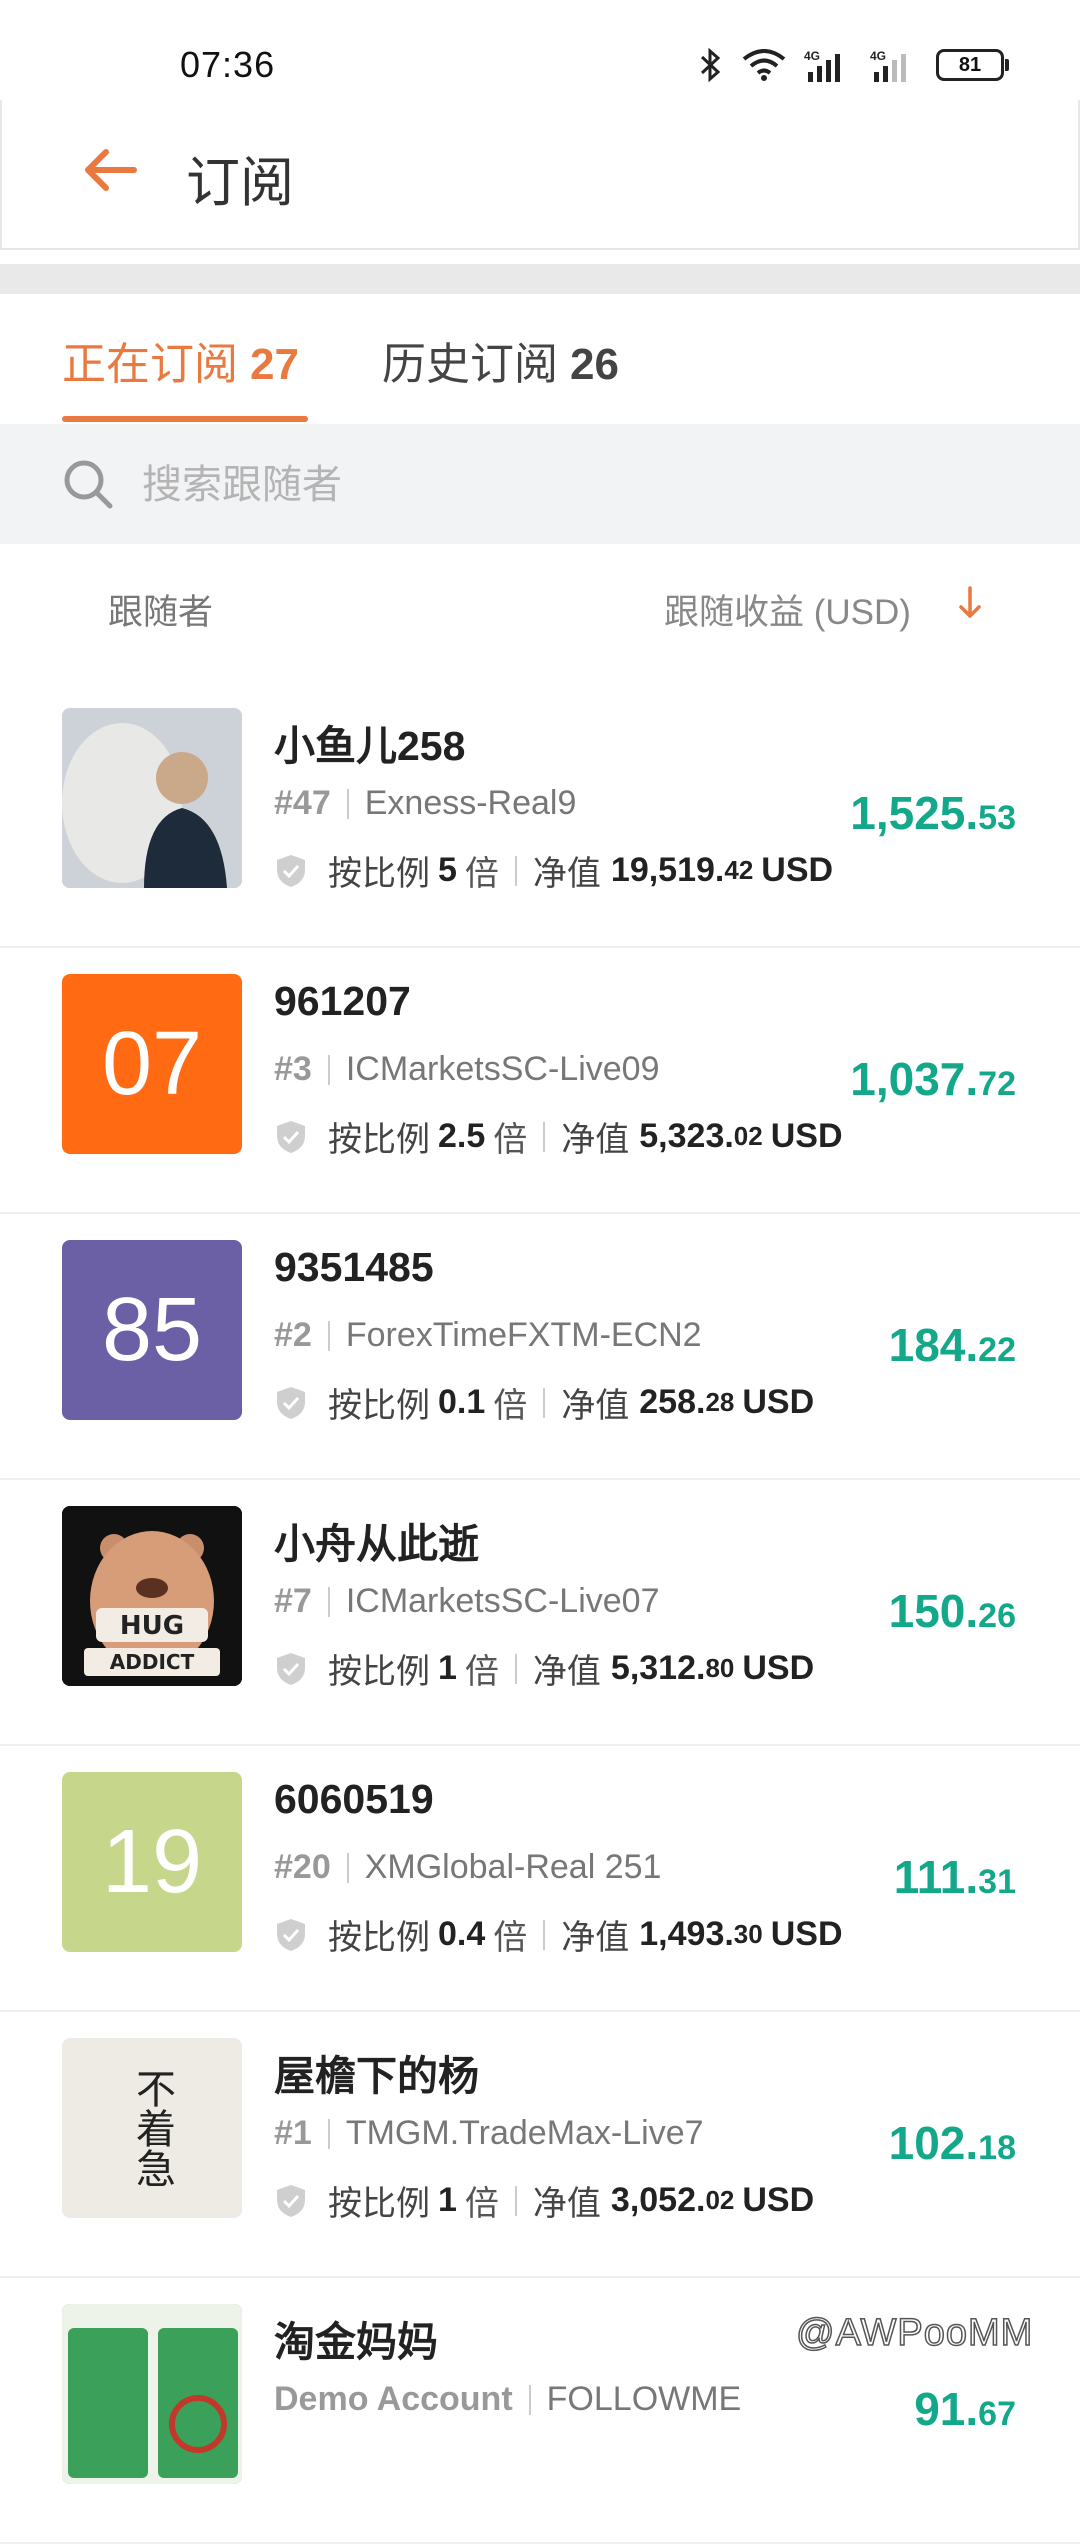  Describe the element at coordinates (686, 1934) in the screenshot. I see `equity-int: 1,493.` at that location.